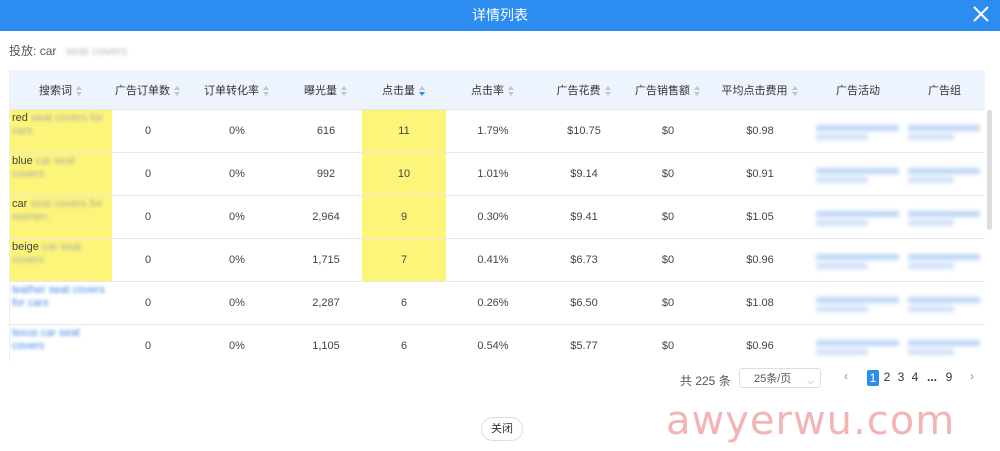 The width and height of the screenshot is (1000, 451). Describe the element at coordinates (422, 90) in the screenshot. I see `sort-desc-icon` at that location.